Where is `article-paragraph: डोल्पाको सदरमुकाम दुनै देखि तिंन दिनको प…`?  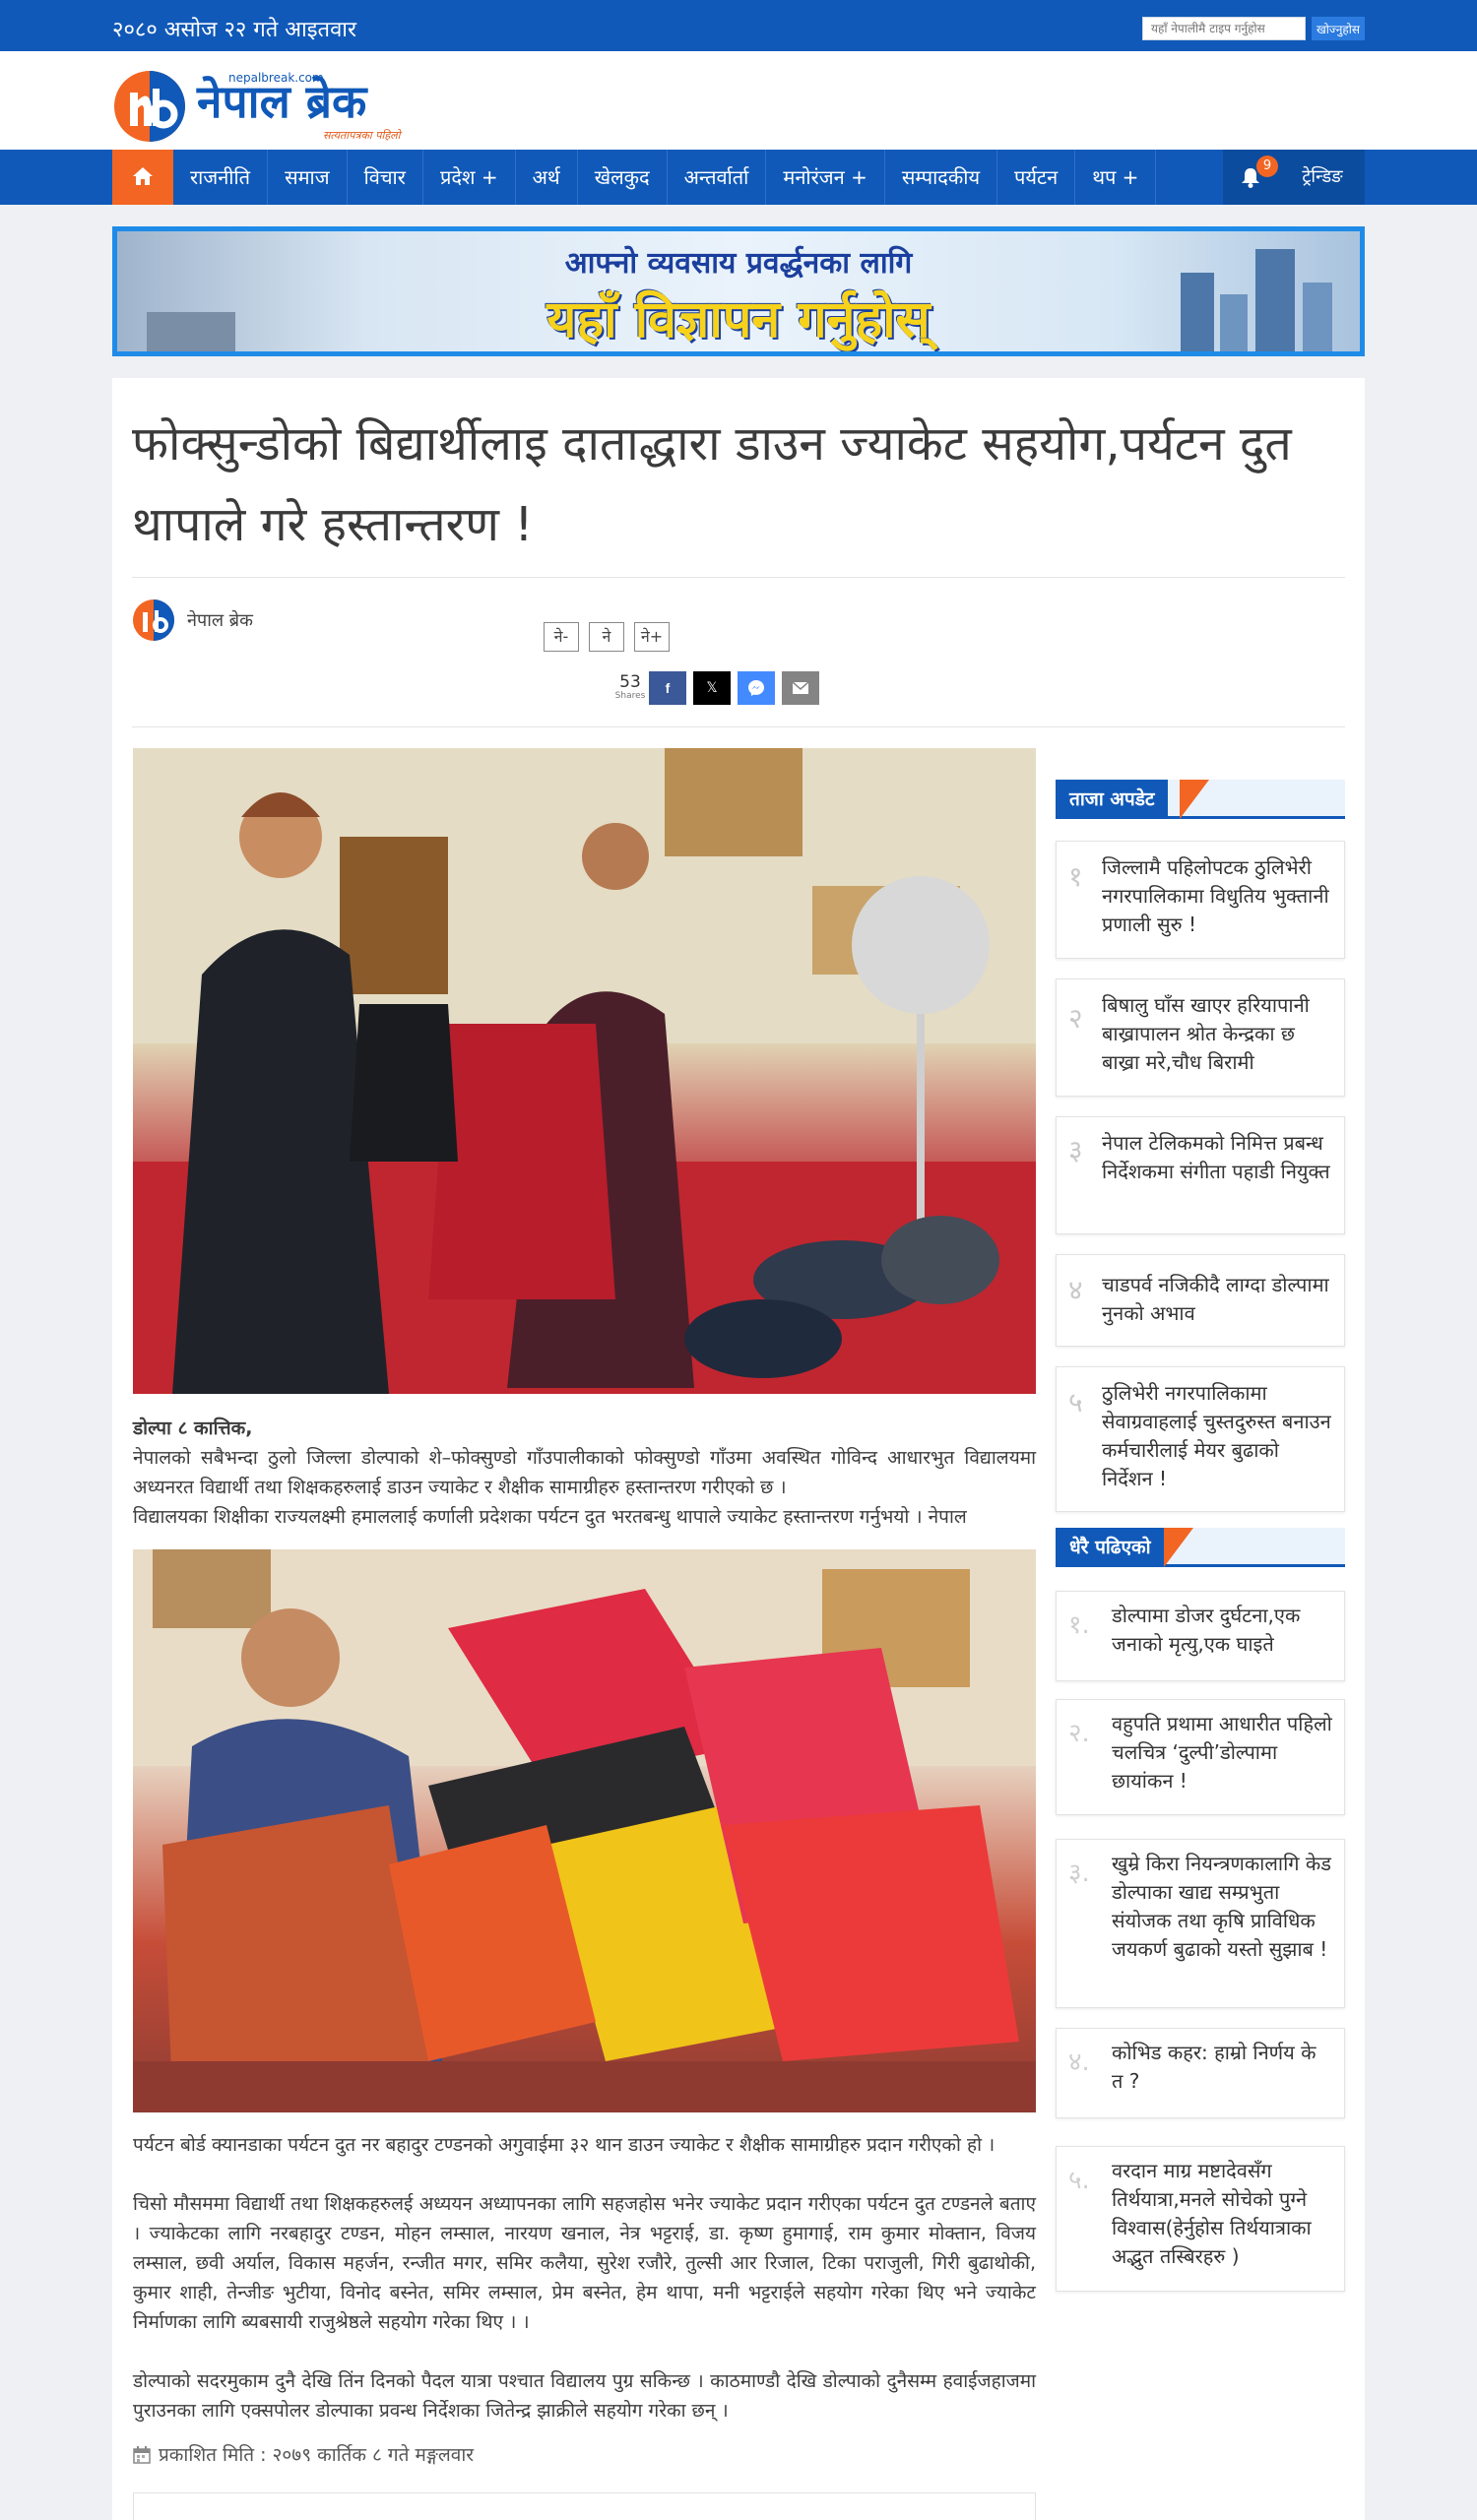 article-paragraph: डोल्पाको सदरमुकाम दुनै देखि तिंन दिनको प… is located at coordinates (584, 2396).